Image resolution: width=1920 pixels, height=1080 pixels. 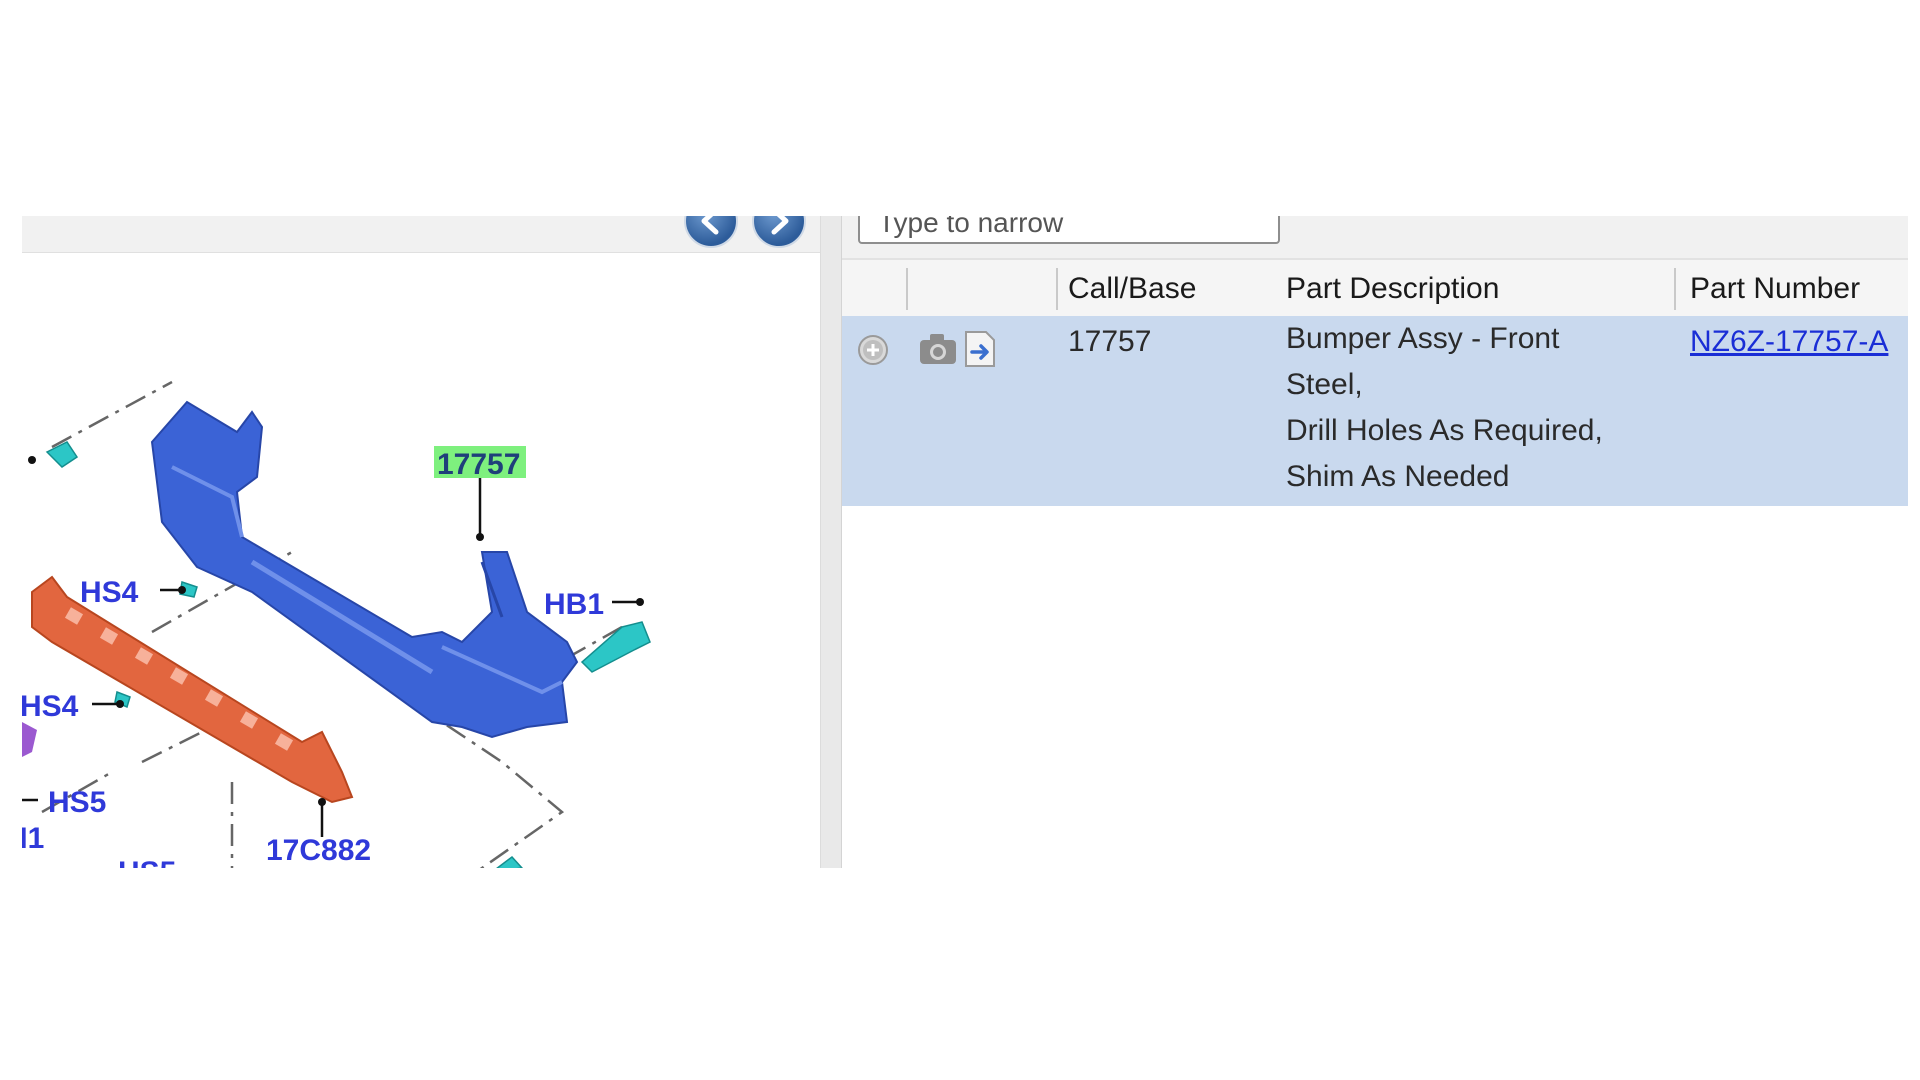 What do you see at coordinates (574, 604) in the screenshot?
I see `callout-hb1: HB1` at bounding box center [574, 604].